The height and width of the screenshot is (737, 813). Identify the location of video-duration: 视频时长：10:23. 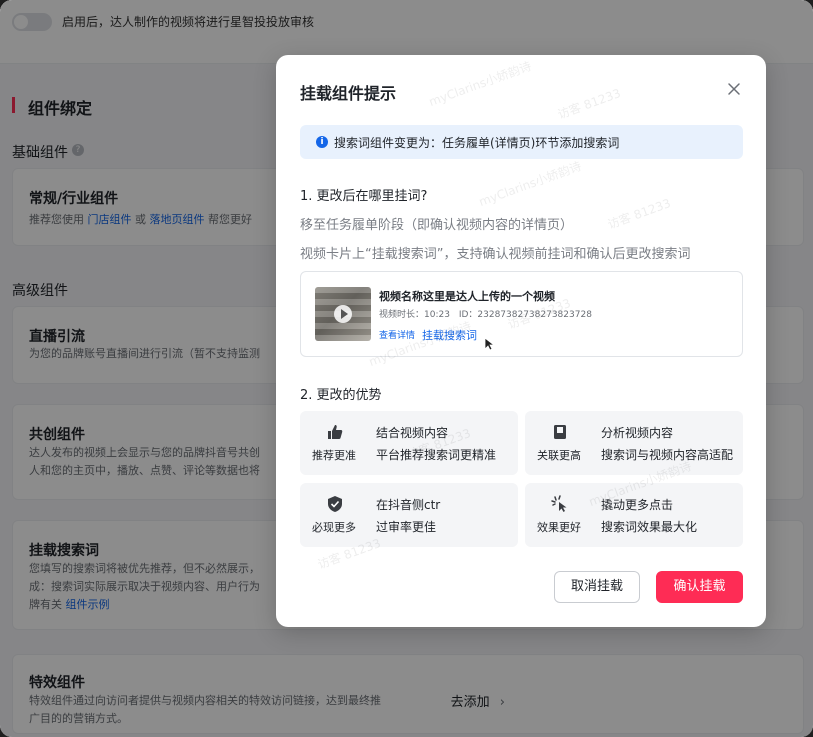
(414, 315).